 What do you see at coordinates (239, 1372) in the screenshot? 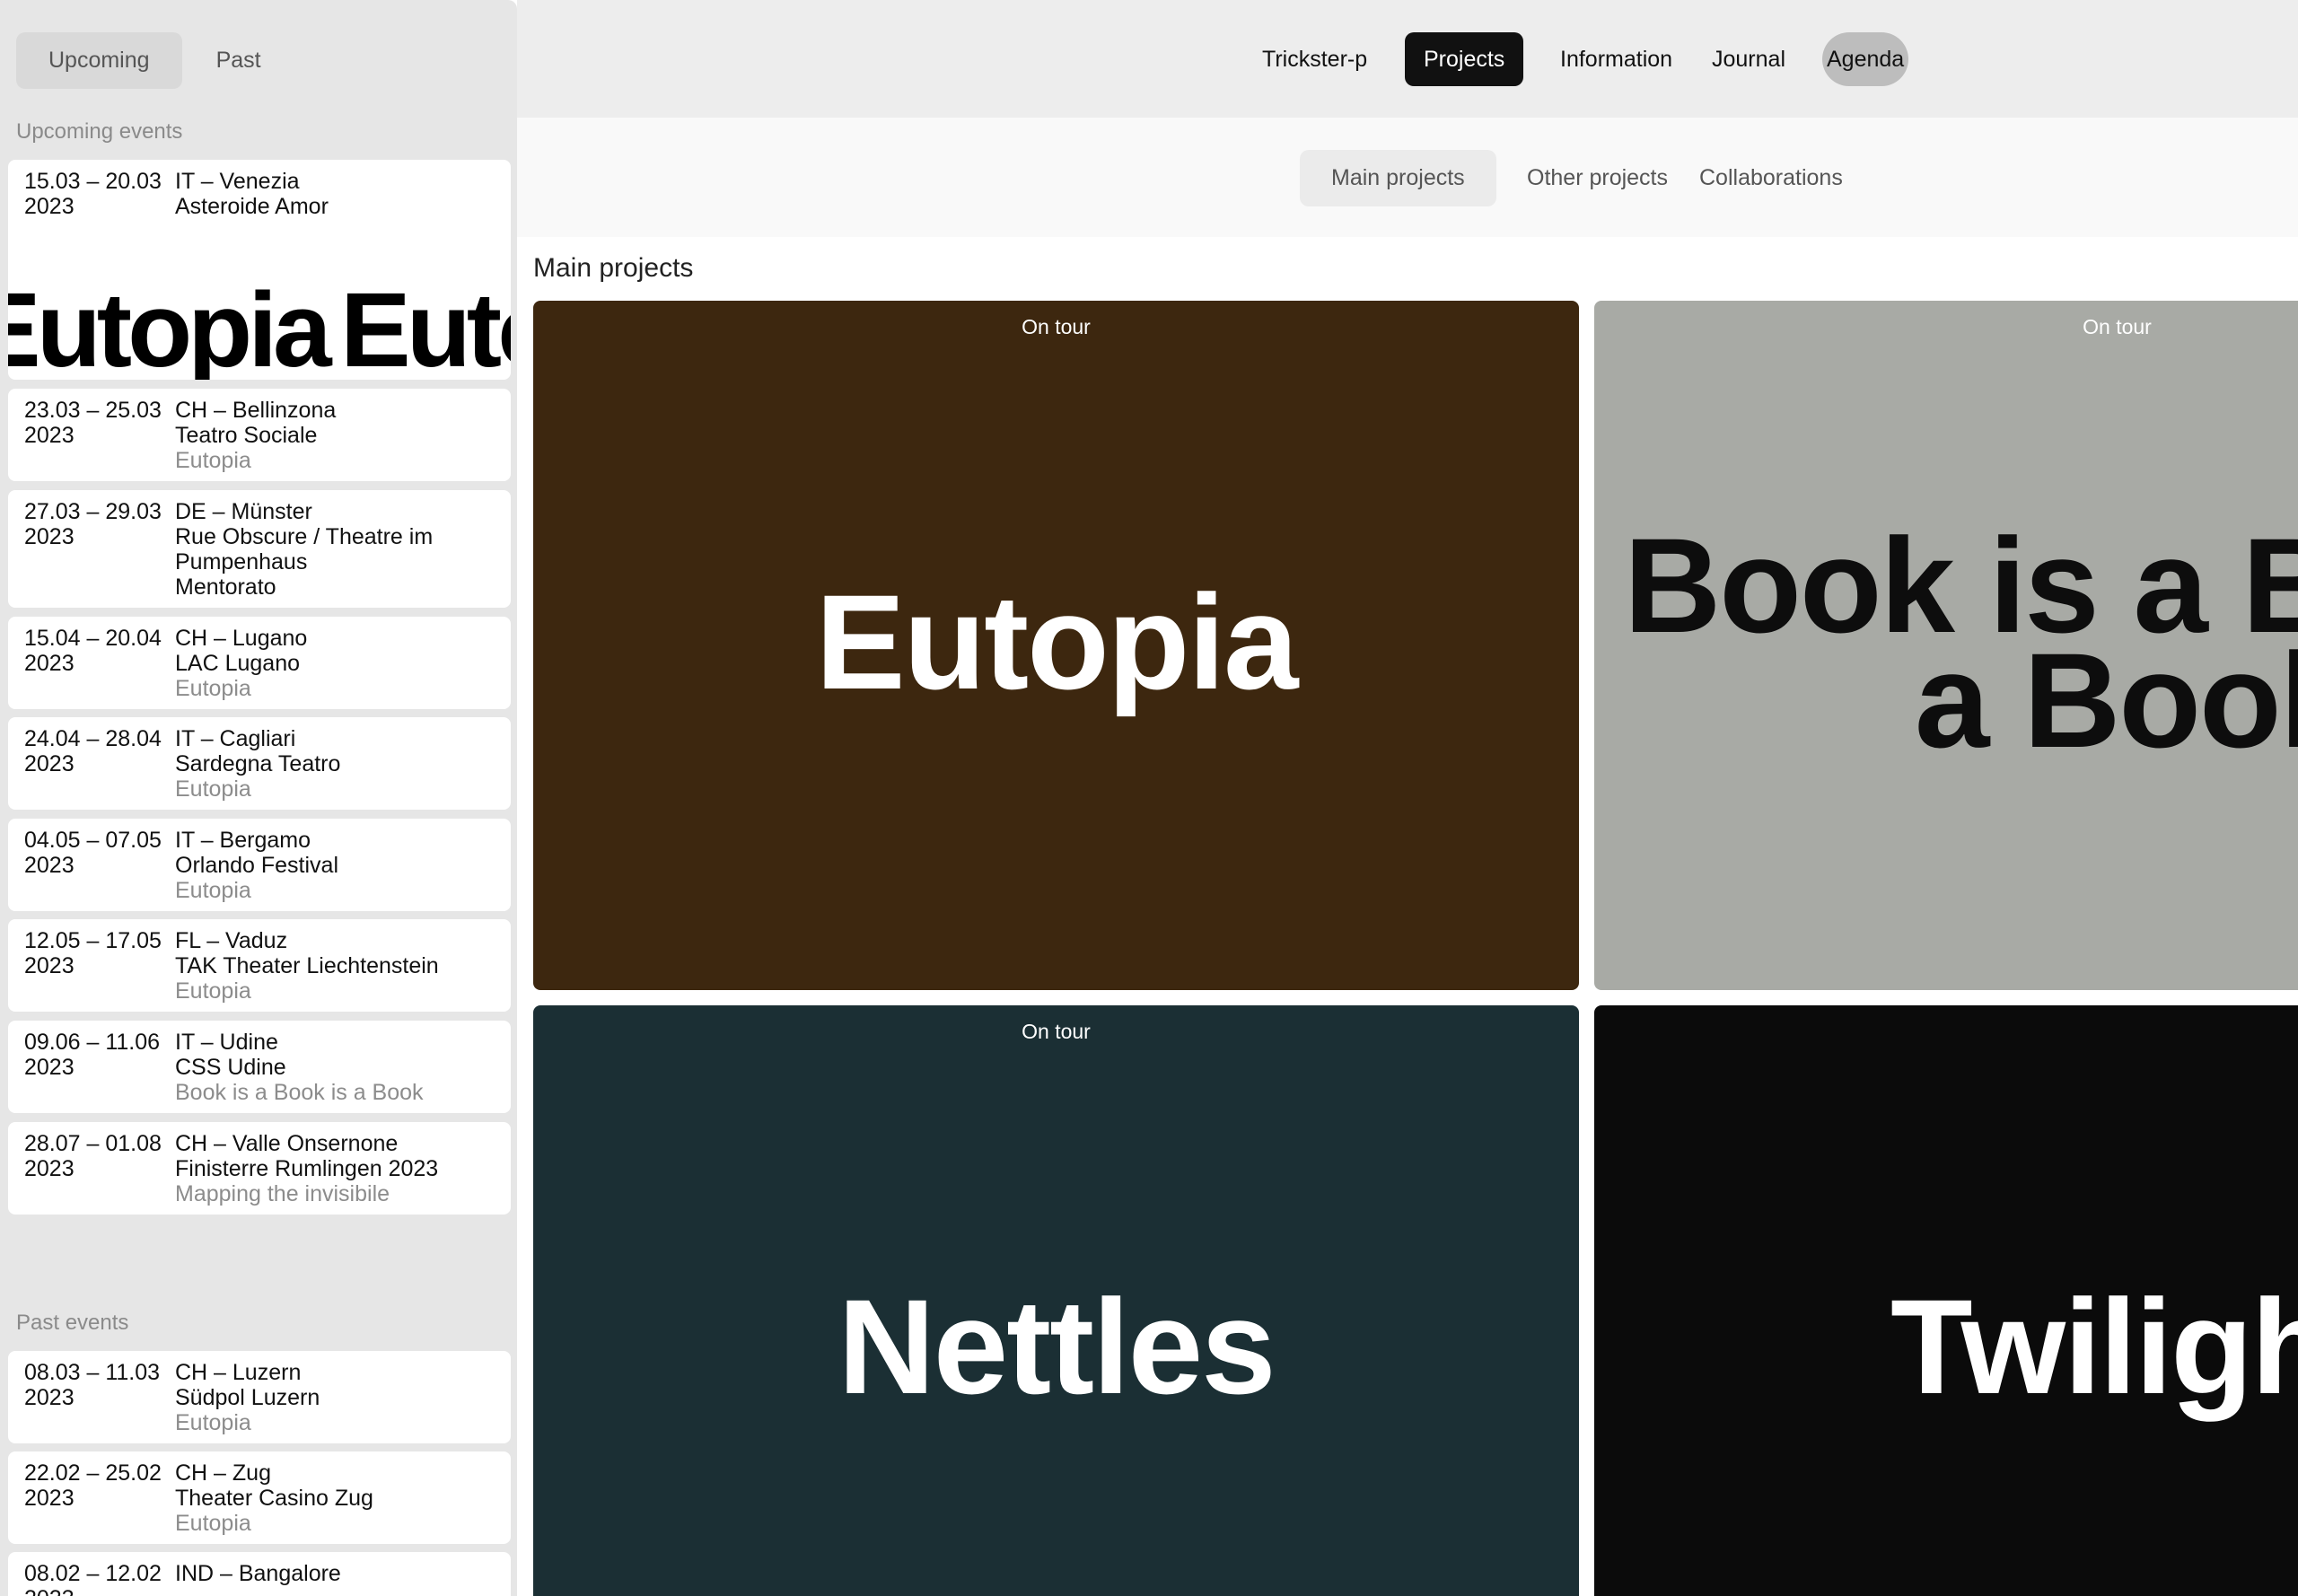
I see `event-place: CH – Luzern` at bounding box center [239, 1372].